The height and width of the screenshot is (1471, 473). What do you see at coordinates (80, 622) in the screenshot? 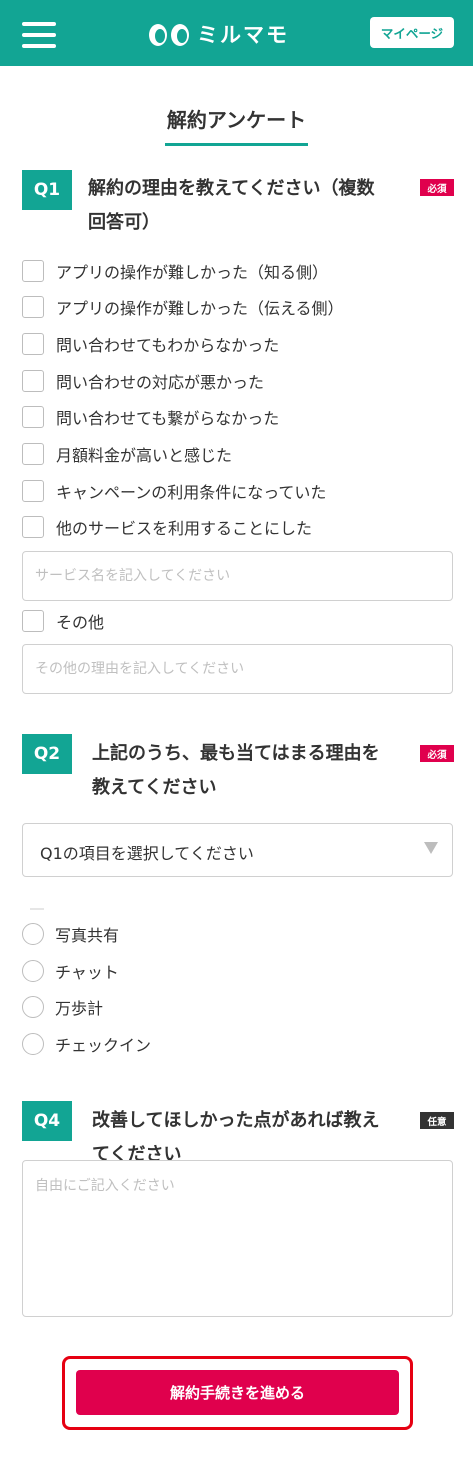
I see `checkbox-label: その他` at bounding box center [80, 622].